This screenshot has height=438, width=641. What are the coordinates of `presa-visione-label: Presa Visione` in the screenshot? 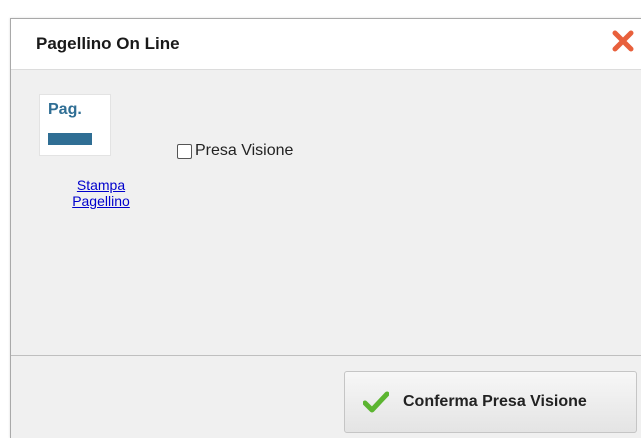 It's located at (244, 151).